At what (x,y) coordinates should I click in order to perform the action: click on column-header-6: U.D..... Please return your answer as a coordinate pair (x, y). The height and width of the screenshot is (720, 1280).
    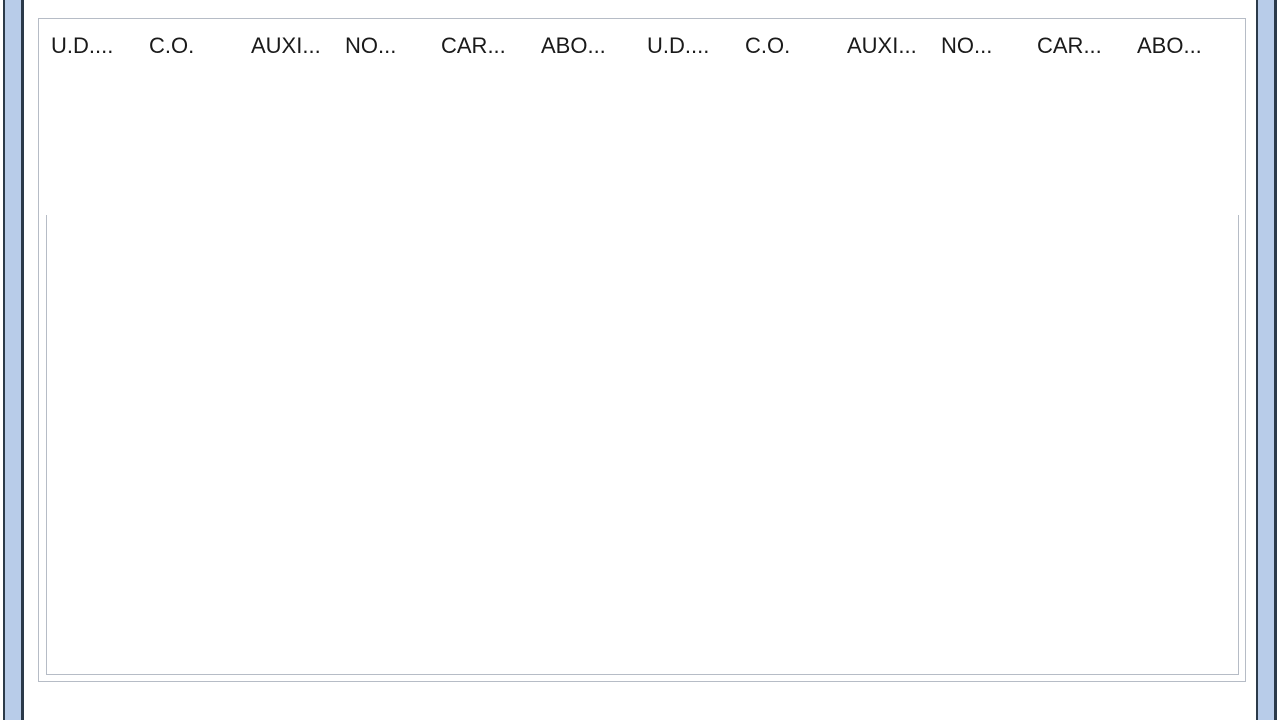
    Looking at the image, I should click on (696, 46).